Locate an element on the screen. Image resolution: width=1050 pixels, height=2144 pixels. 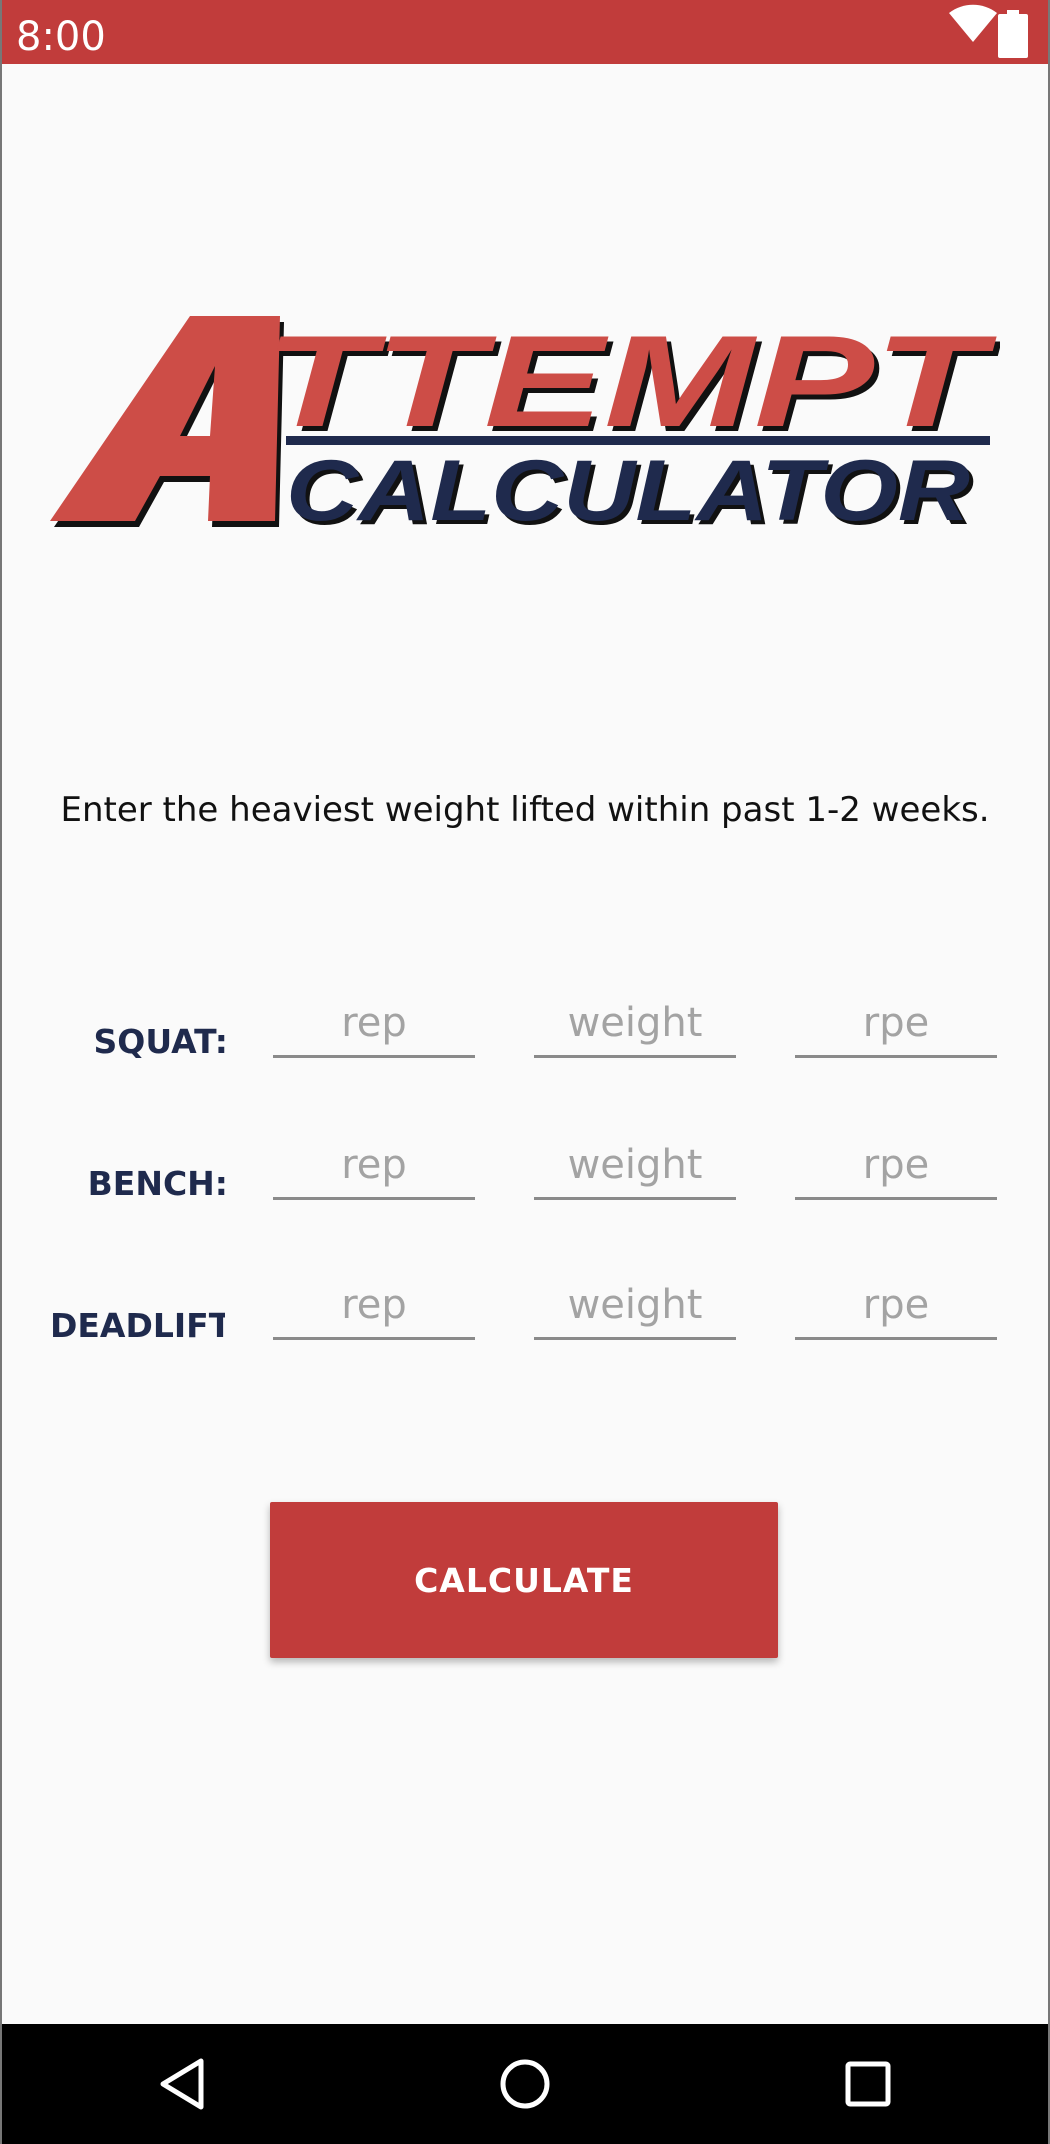
back-icon is located at coordinates (182, 2084).